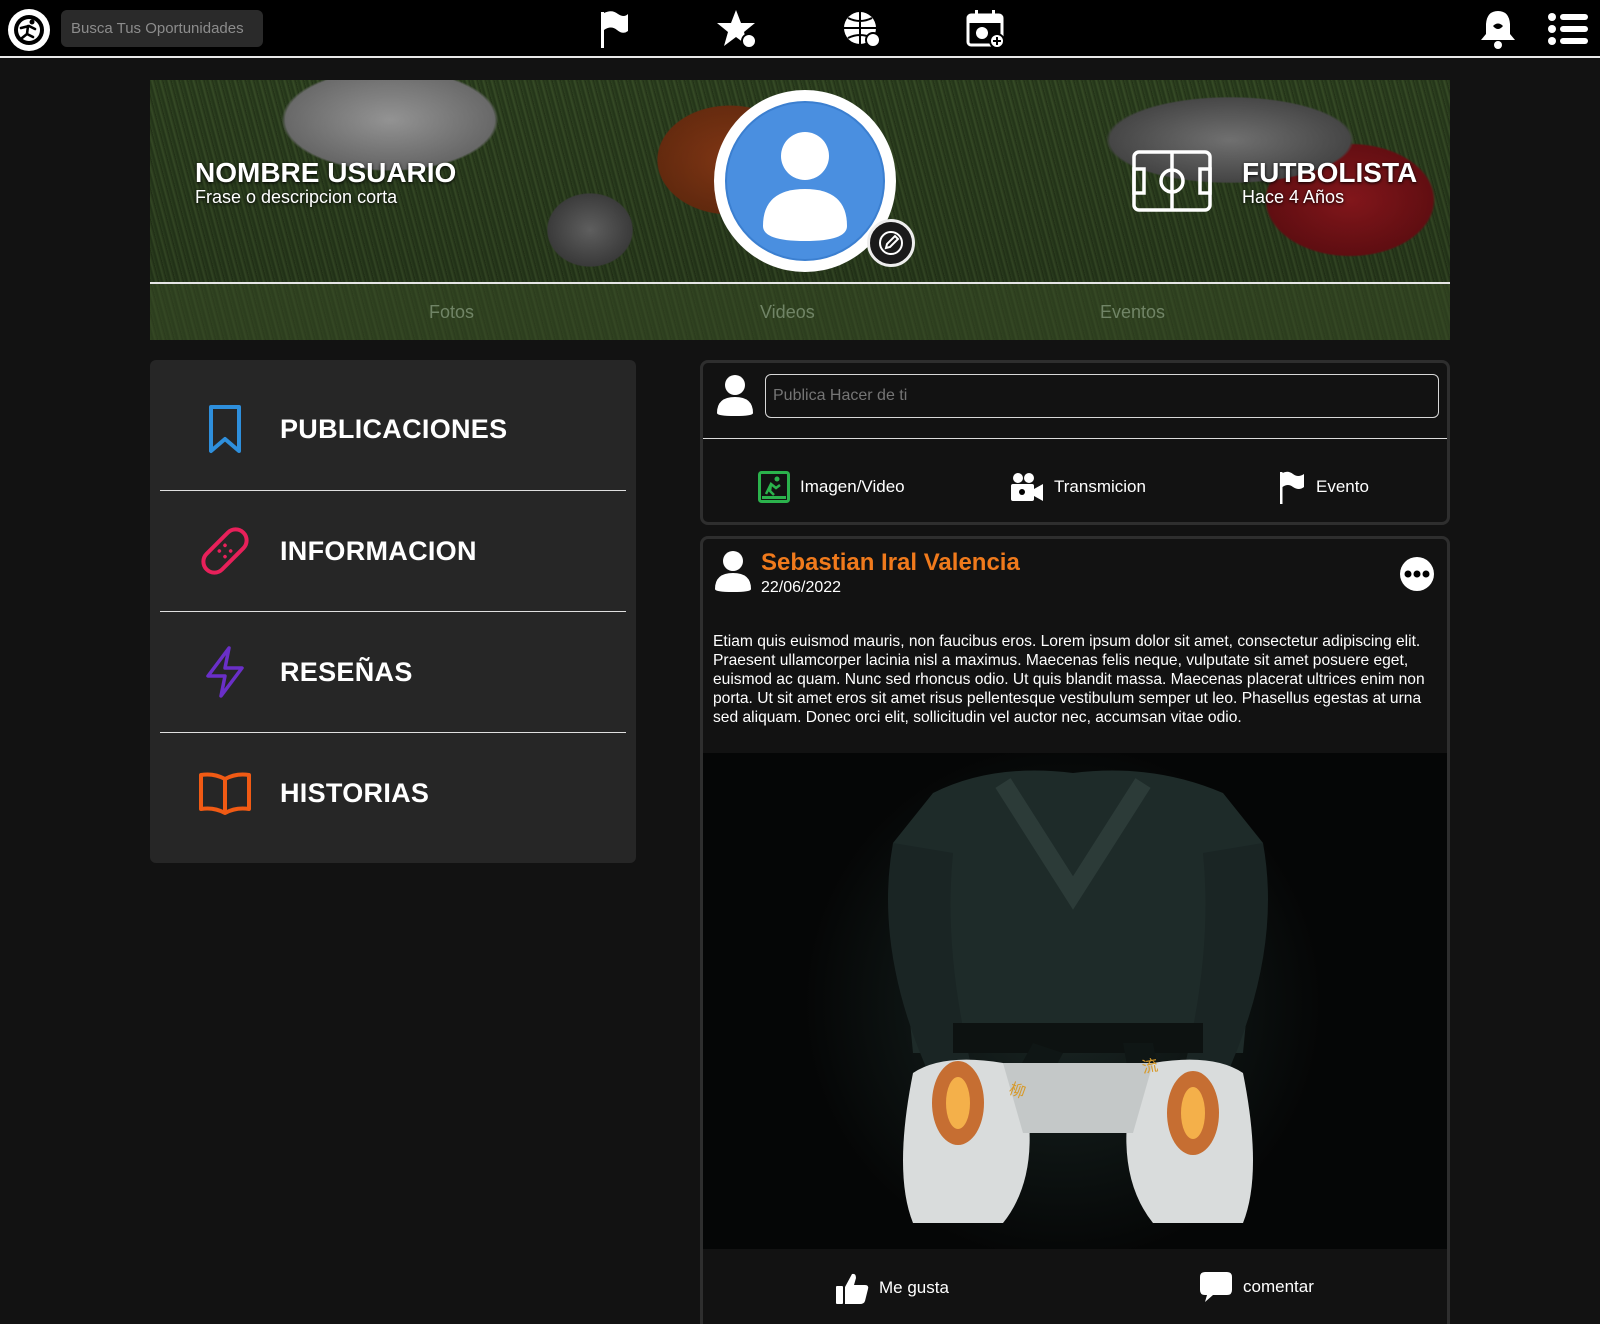 This screenshot has height=1324, width=1600. What do you see at coordinates (801, 587) in the screenshot?
I see `post-date: 22/06/2022` at bounding box center [801, 587].